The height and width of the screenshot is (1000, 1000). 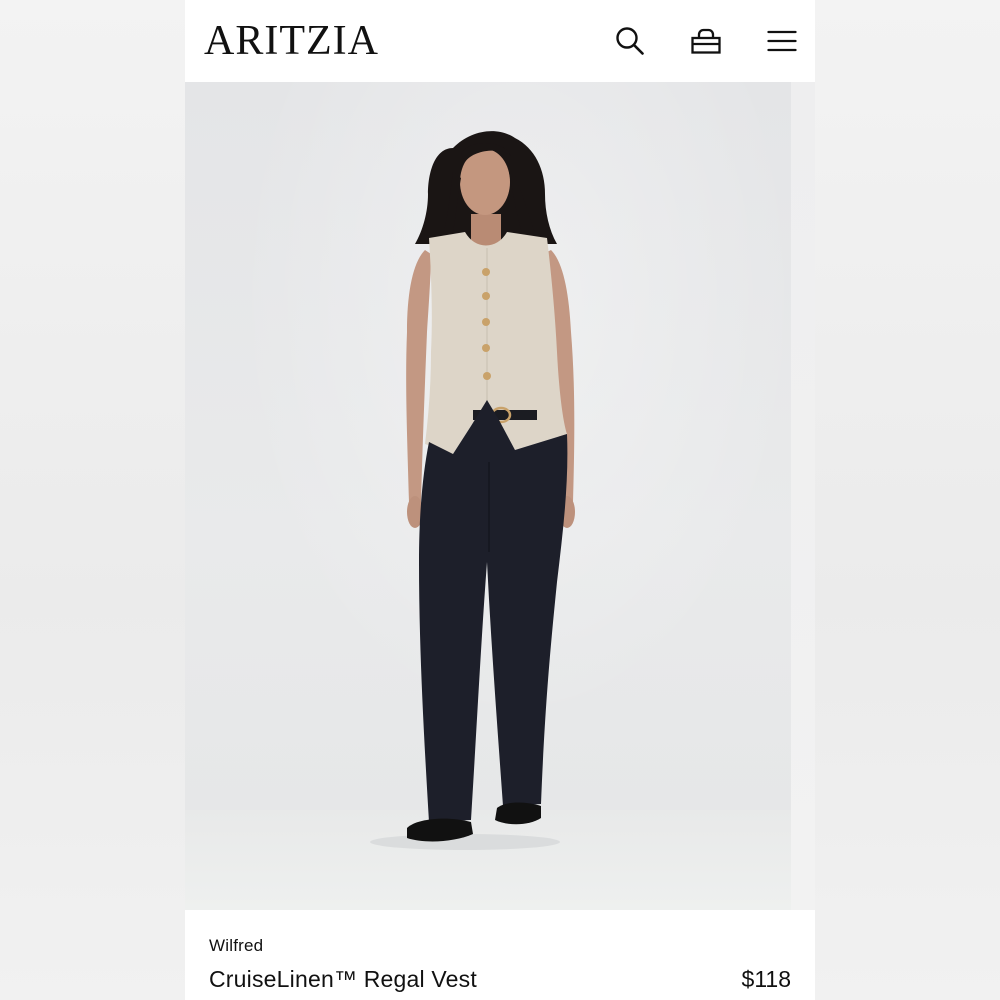 I want to click on product-price: $118, so click(x=766, y=979).